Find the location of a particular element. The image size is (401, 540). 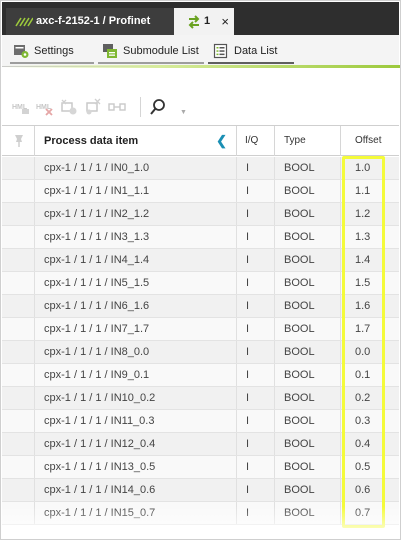

process-data-item-cell: cpx-1 / 1 / 1 / IN13_0.5 is located at coordinates (136, 467).